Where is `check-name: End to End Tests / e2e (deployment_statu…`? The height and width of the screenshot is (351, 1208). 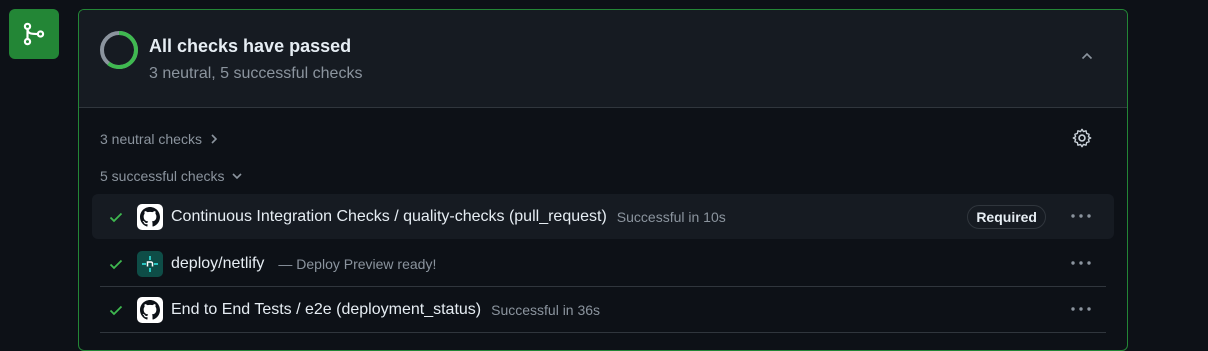 check-name: End to End Tests / e2e (deployment_statu… is located at coordinates (326, 310).